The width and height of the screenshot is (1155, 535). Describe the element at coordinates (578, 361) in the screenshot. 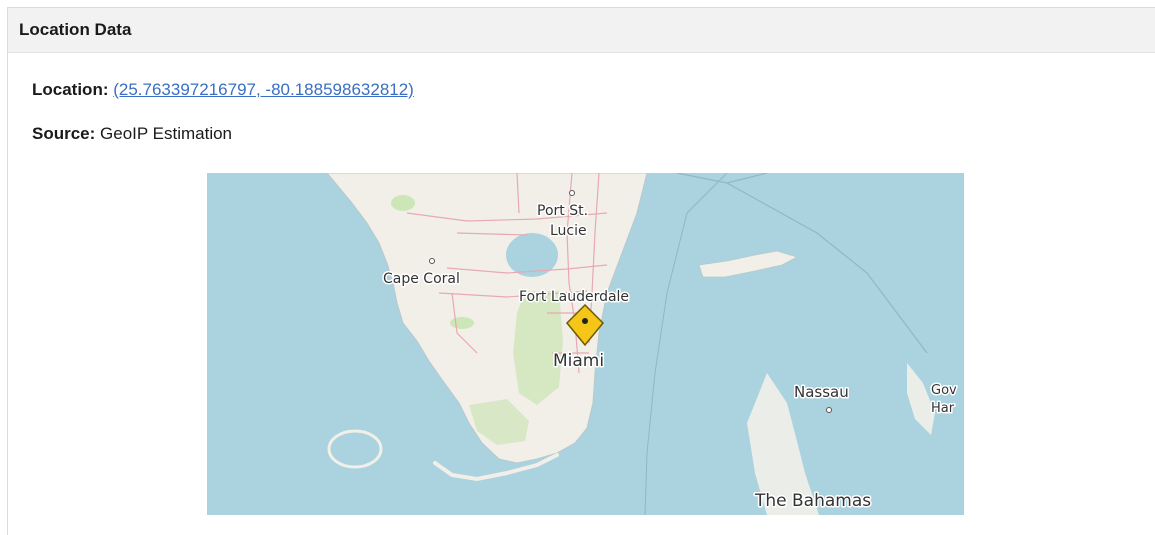

I see `map-label-miami: Miami` at that location.